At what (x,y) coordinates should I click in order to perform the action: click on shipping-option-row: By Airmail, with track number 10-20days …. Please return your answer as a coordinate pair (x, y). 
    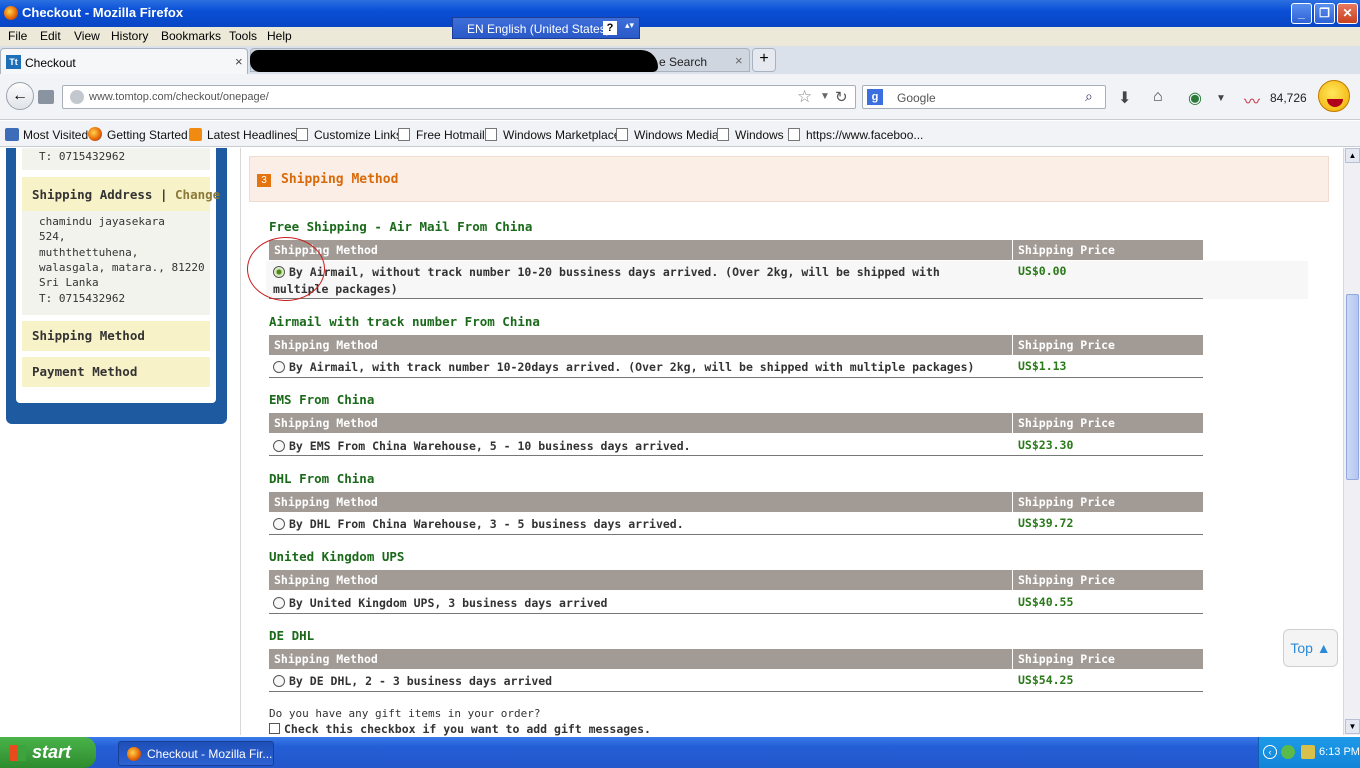
    Looking at the image, I should click on (736, 366).